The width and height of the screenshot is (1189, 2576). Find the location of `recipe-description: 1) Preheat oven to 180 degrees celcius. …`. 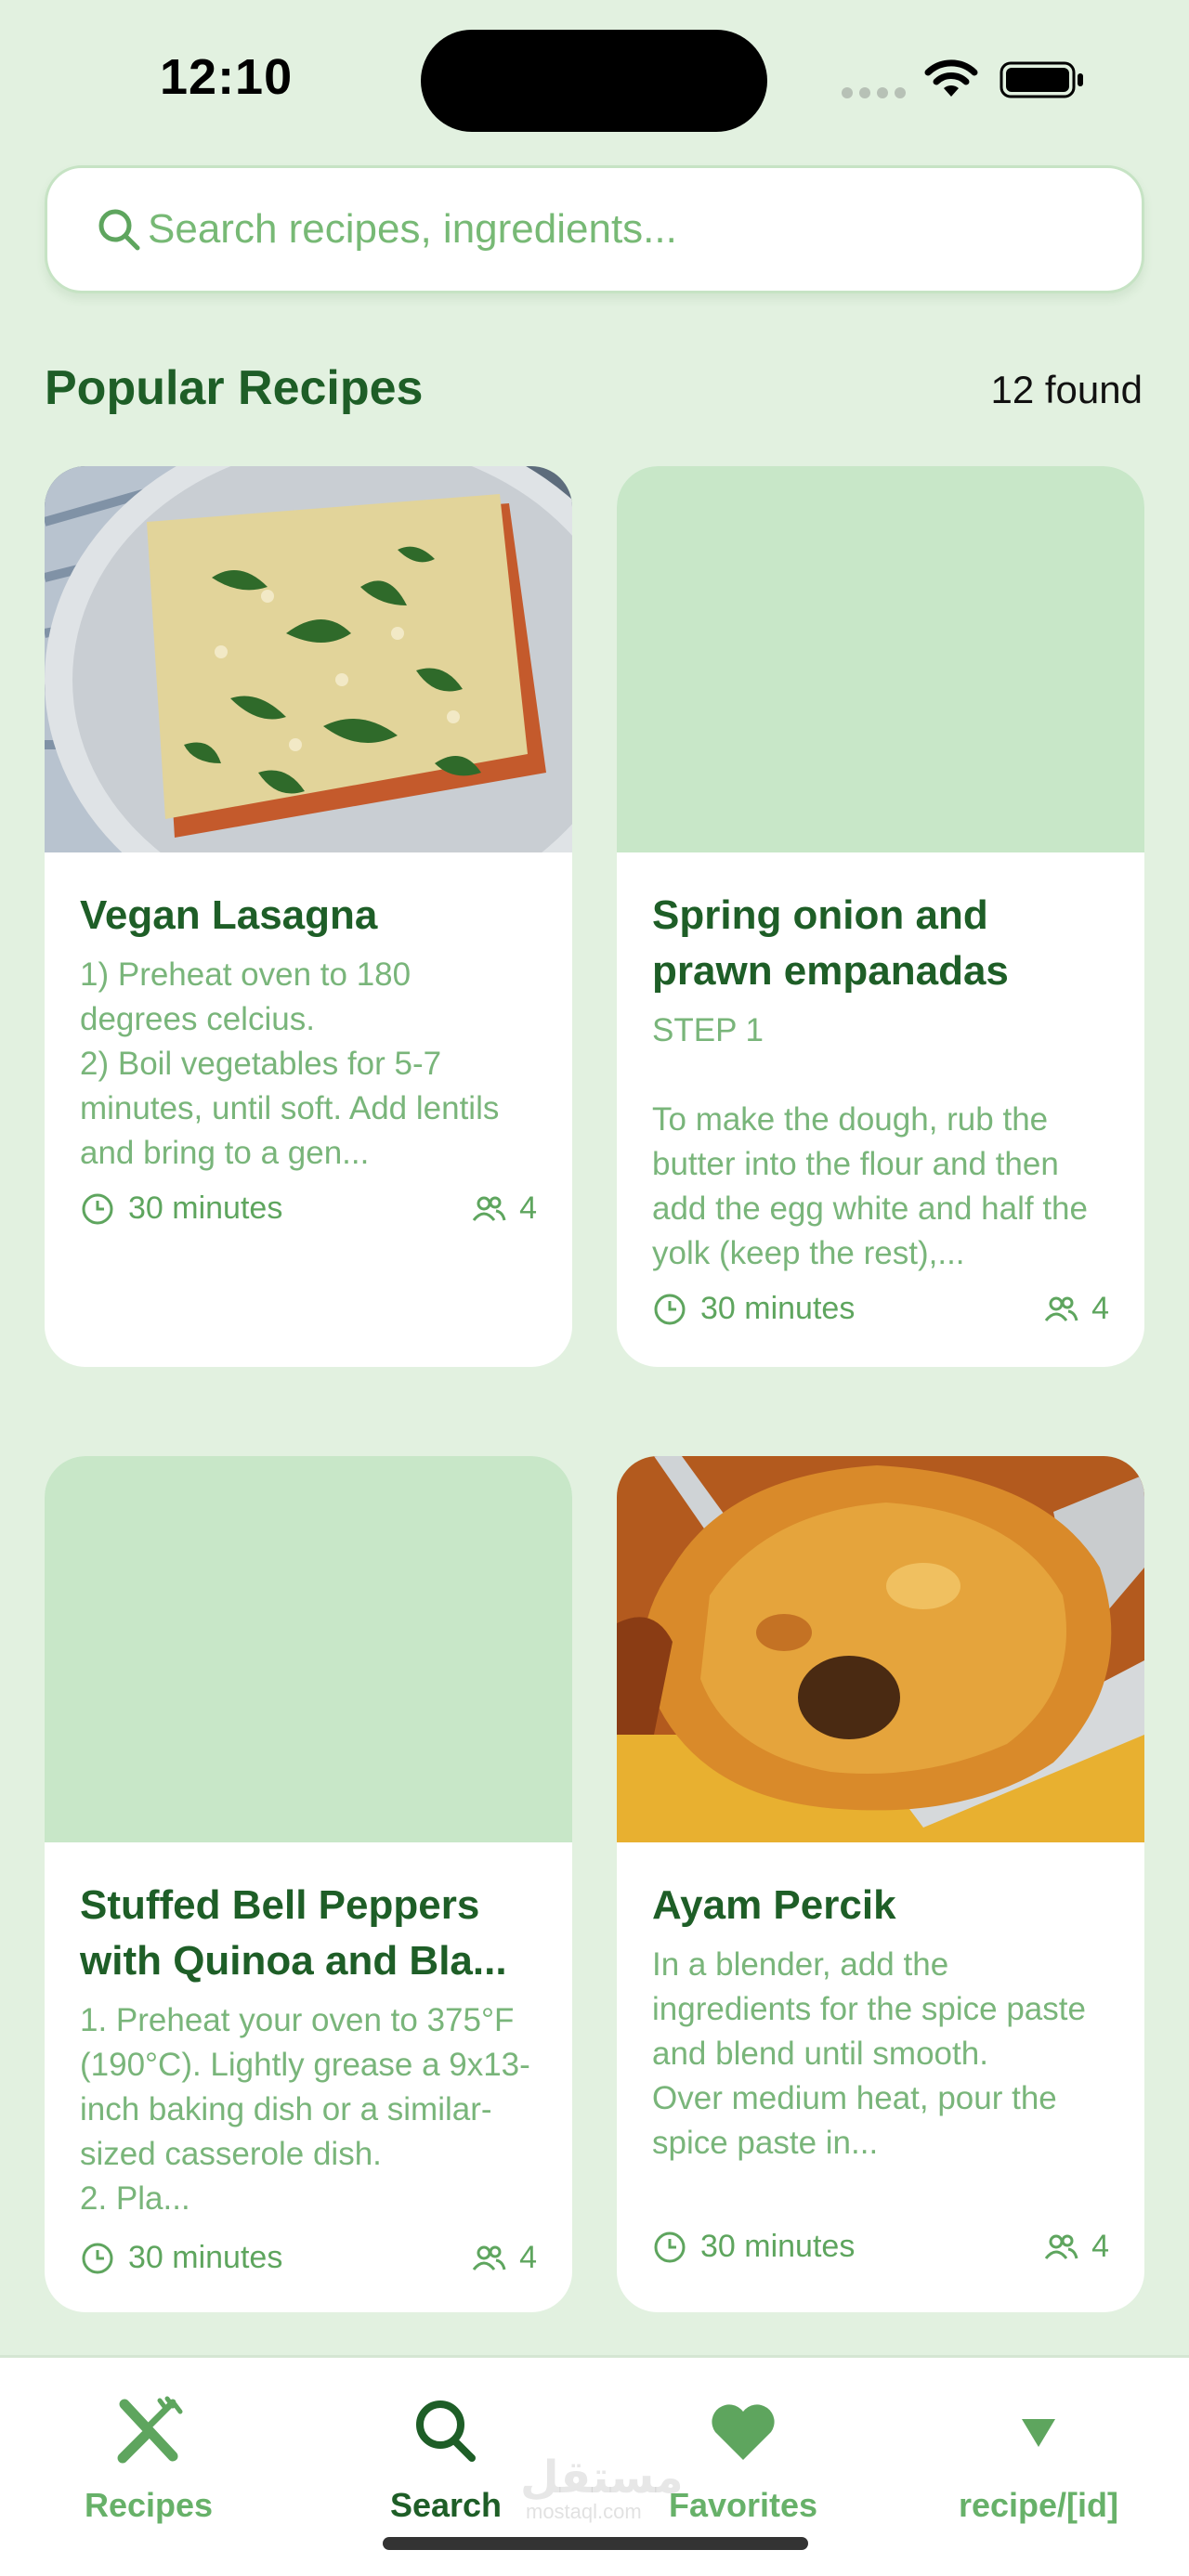

recipe-description: 1) Preheat oven to 180 degrees celcius. … is located at coordinates (290, 1064).